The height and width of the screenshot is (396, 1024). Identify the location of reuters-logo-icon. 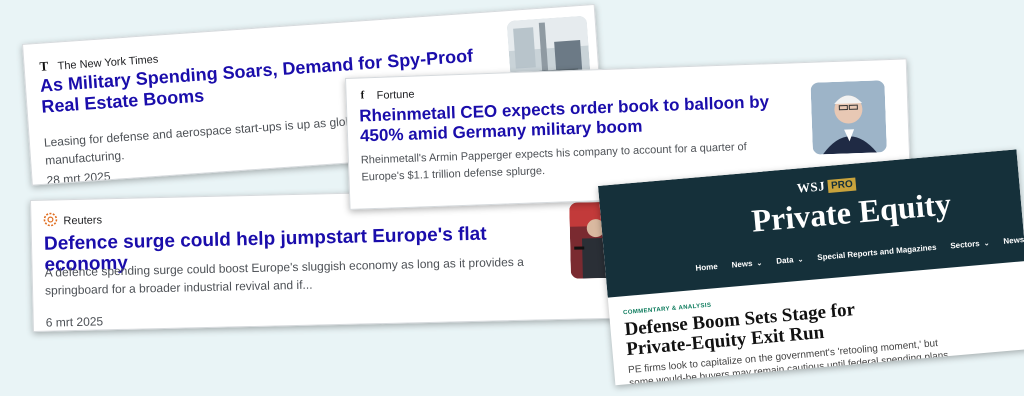
(50, 220).